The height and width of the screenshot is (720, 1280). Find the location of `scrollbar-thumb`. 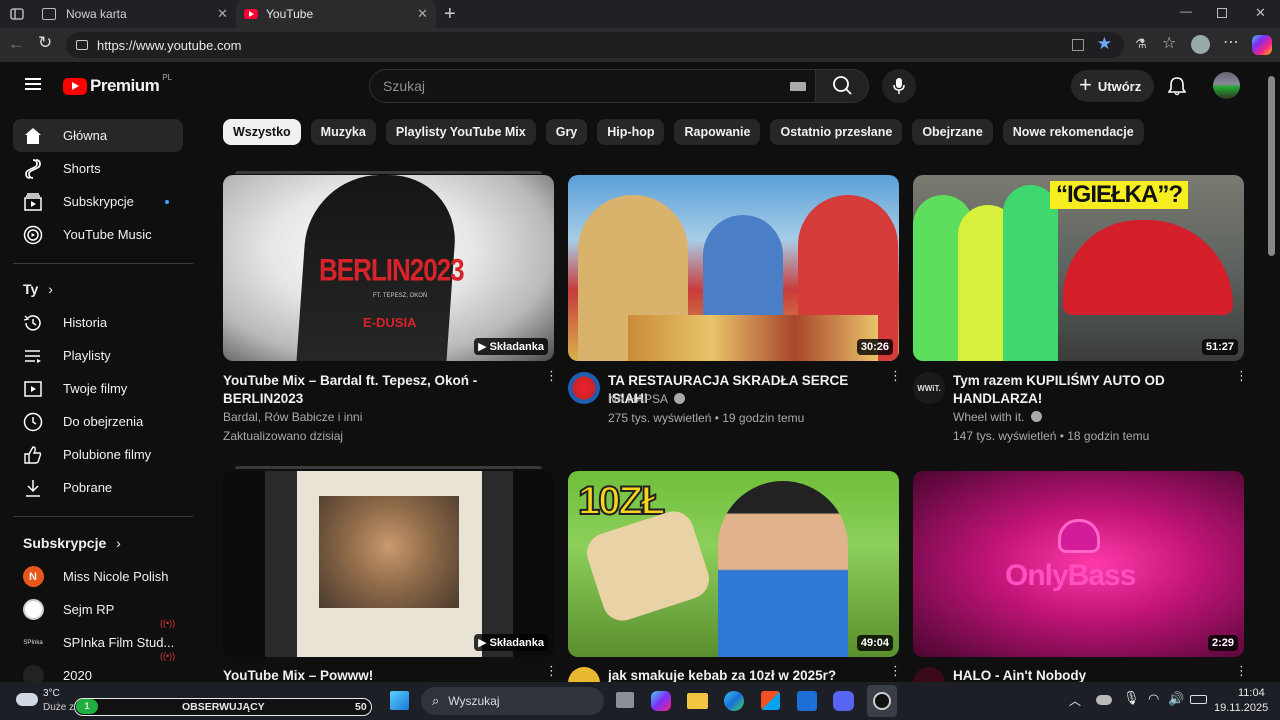

scrollbar-thumb is located at coordinates (1271, 166).